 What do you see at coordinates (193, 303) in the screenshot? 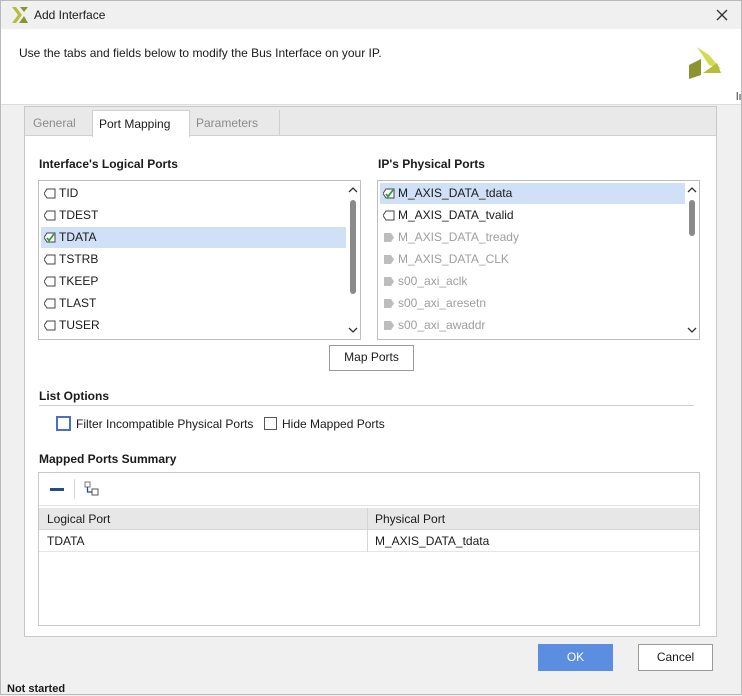
I see `list-item: TLAST` at bounding box center [193, 303].